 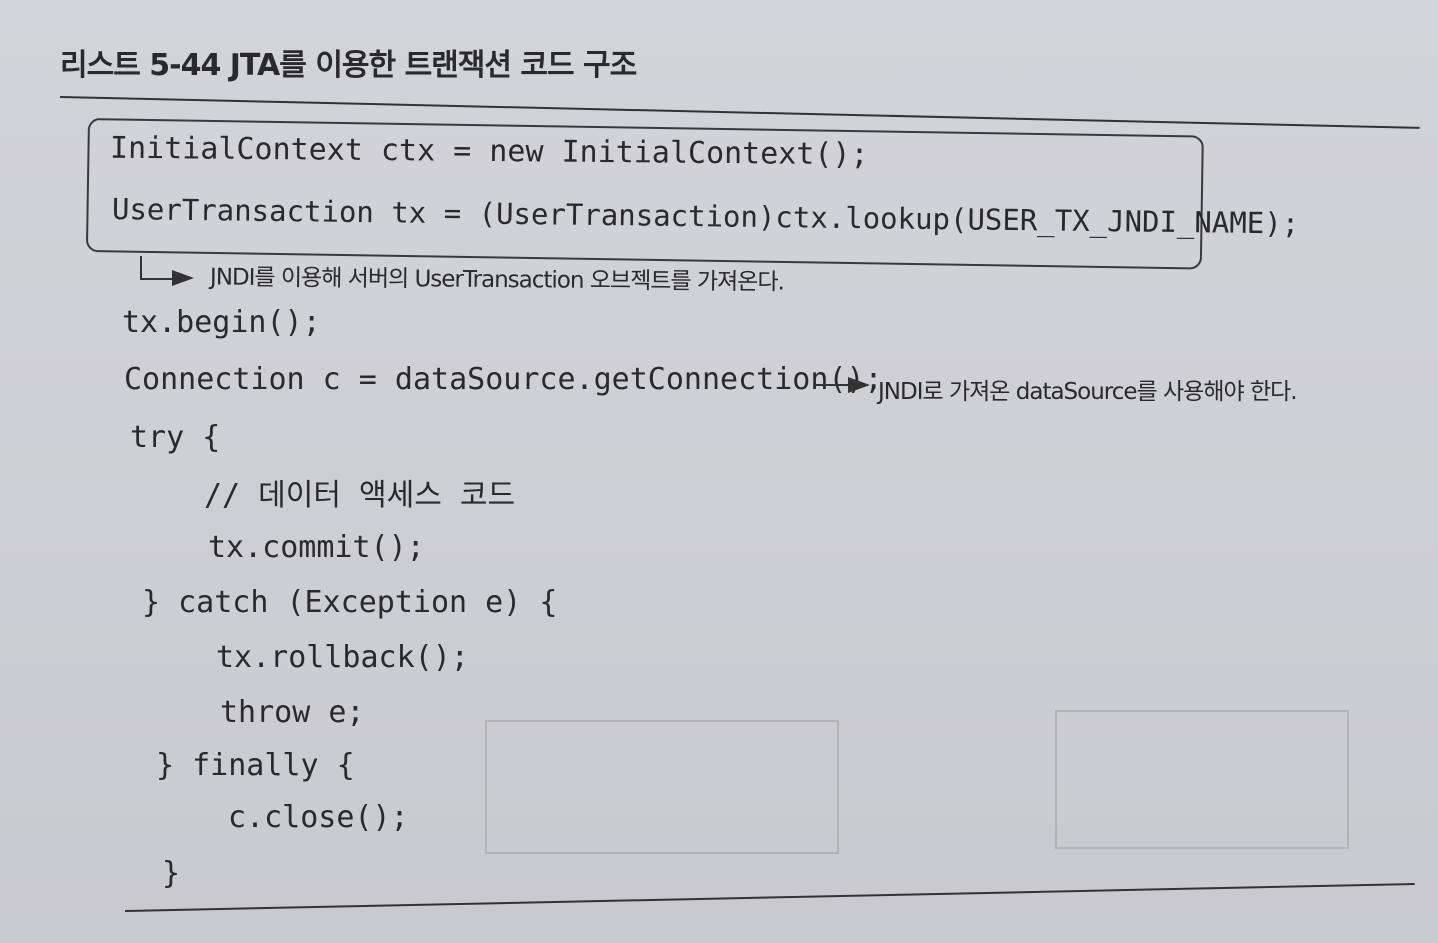 I want to click on code-line-end: }, so click(x=171, y=873).